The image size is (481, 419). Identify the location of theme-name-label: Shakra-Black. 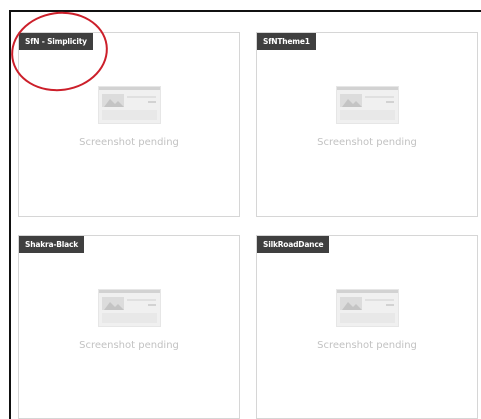
(52, 244).